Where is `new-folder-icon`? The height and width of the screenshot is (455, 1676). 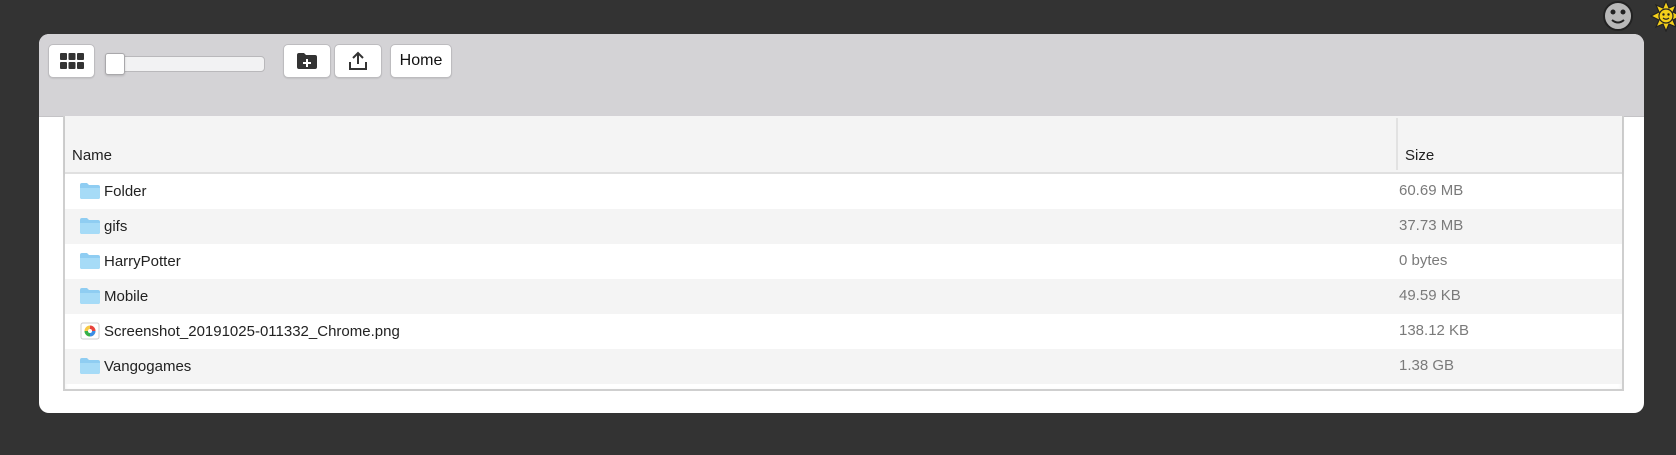 new-folder-icon is located at coordinates (307, 61).